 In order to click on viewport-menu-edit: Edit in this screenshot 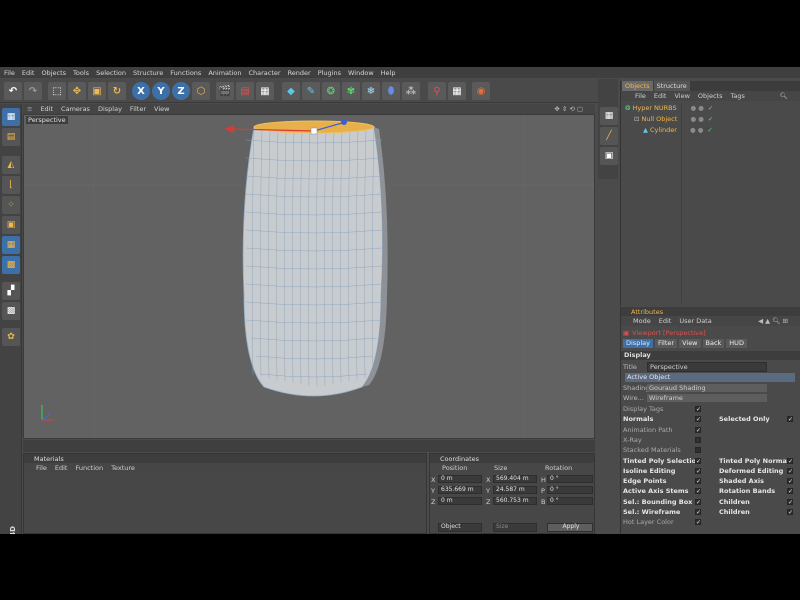, I will do `click(46, 109)`.